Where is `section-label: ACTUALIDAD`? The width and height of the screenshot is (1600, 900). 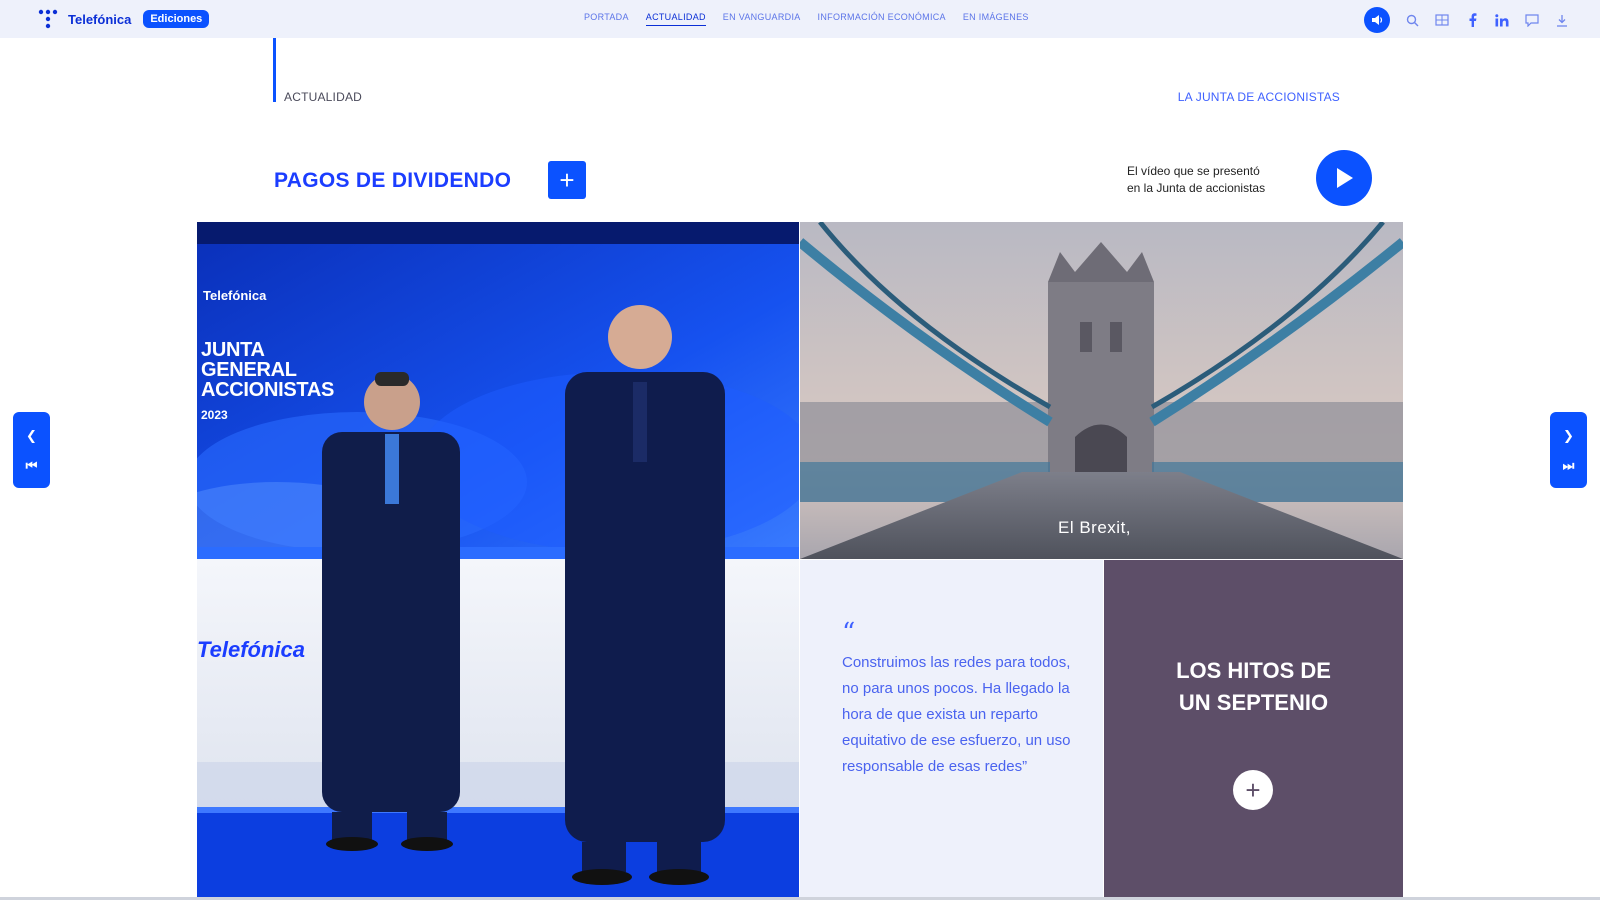
section-label: ACTUALIDAD is located at coordinates (323, 97).